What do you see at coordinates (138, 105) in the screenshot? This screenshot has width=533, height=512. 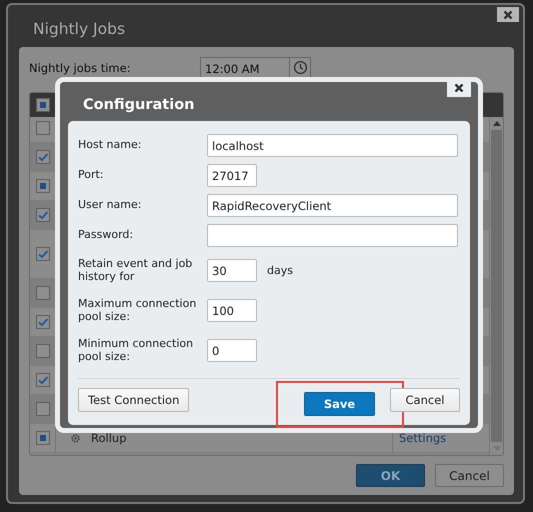 I see `dialog-title: Configuration` at bounding box center [138, 105].